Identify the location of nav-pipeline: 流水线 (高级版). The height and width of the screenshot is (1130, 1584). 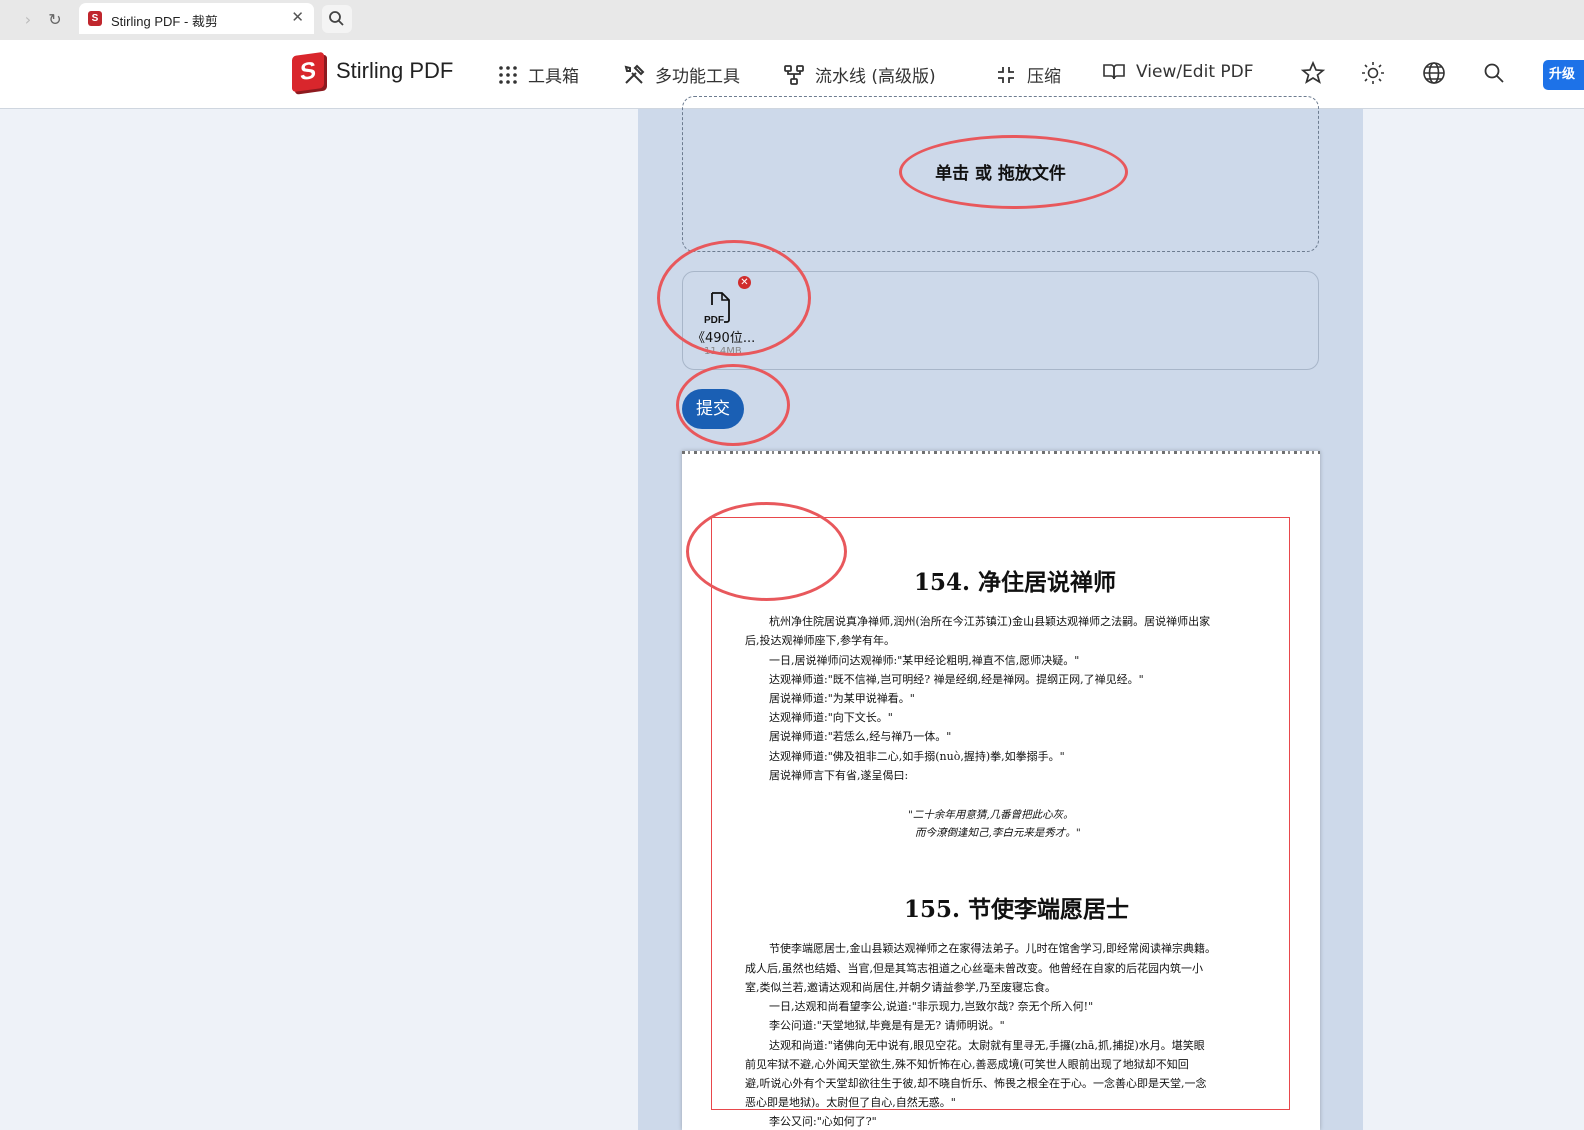
(859, 74).